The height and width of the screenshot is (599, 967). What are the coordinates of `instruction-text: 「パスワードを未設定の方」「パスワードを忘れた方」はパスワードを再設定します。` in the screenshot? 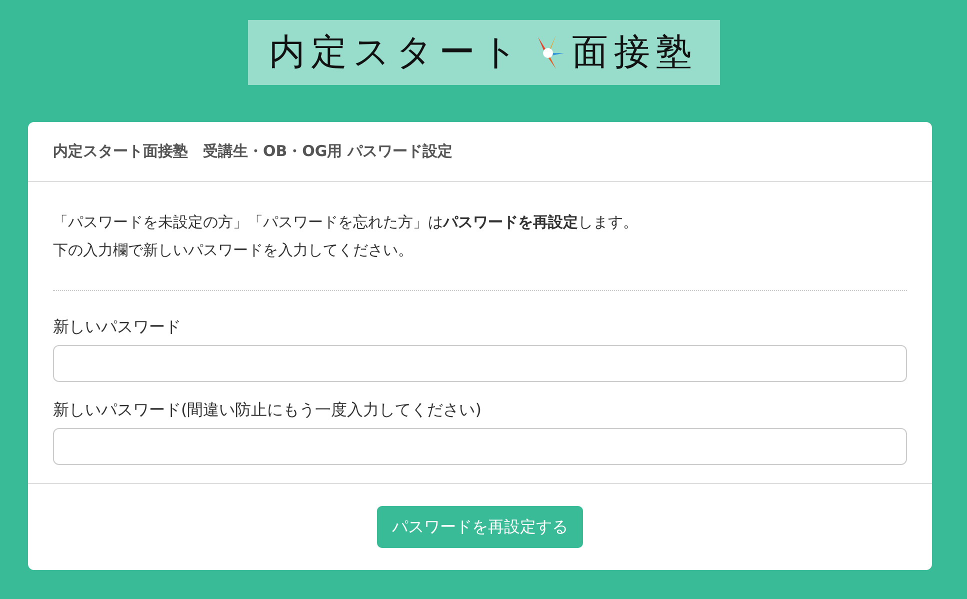 It's located at (346, 222).